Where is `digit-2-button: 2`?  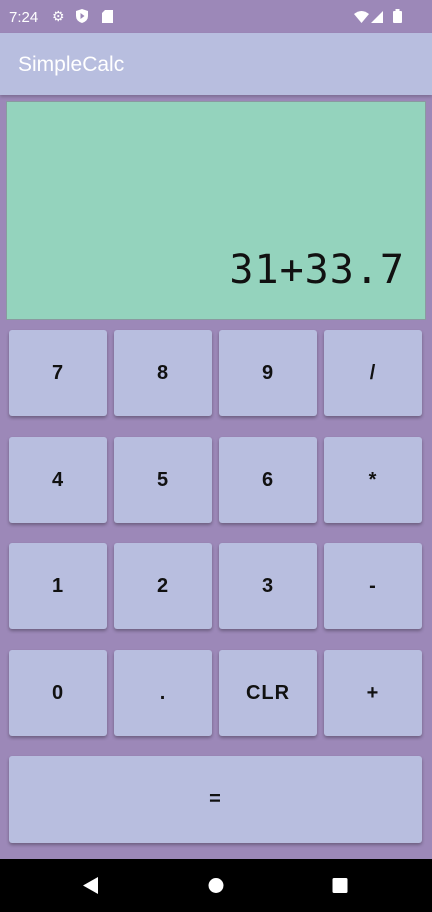
digit-2-button: 2 is located at coordinates (163, 586).